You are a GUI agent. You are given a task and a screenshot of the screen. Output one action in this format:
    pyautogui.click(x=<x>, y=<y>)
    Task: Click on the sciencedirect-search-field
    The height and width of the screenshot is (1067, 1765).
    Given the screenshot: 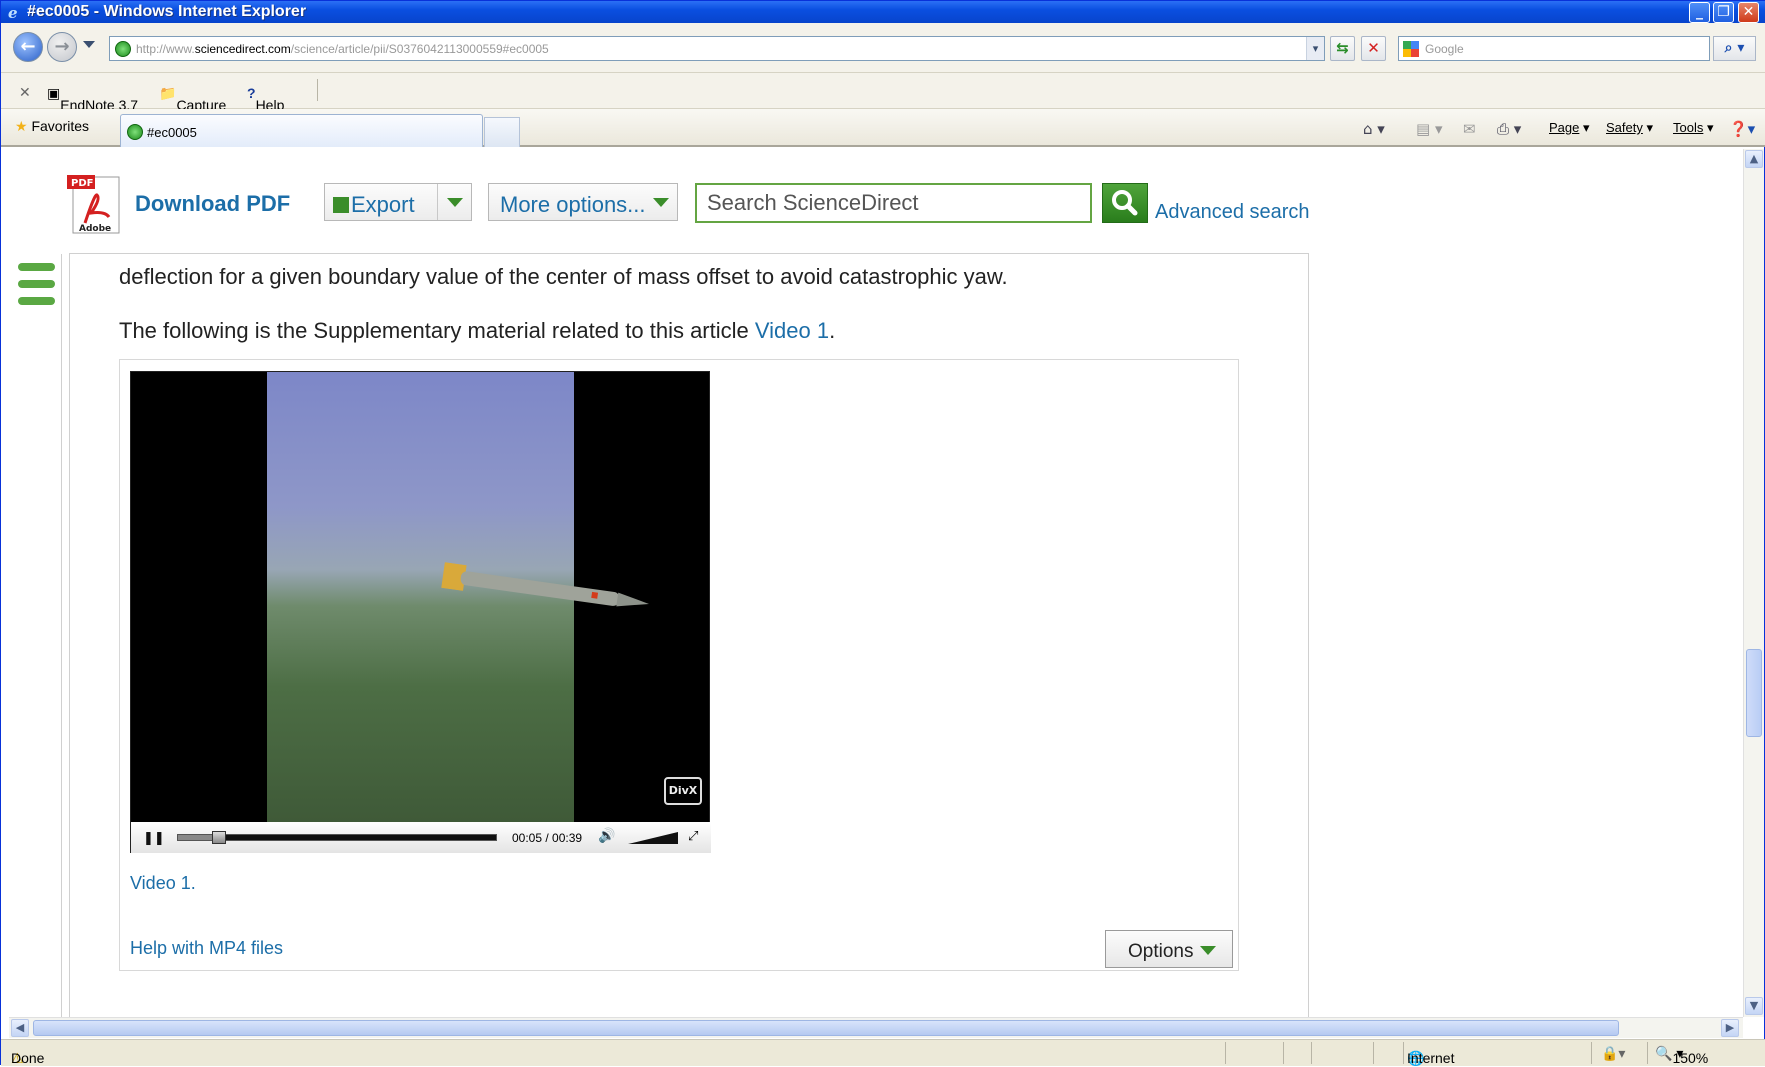 What is the action you would take?
    pyautogui.click(x=893, y=203)
    